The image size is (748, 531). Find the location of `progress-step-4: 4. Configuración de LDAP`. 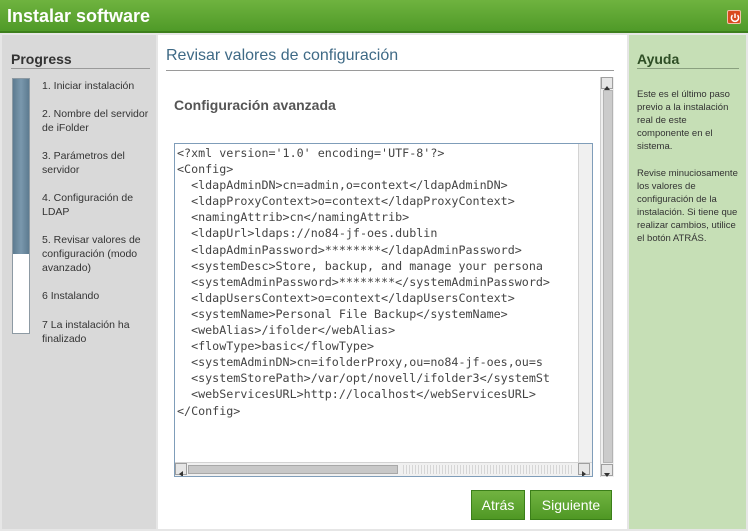

progress-step-4: 4. Configuración de LDAP is located at coordinates (88, 205).